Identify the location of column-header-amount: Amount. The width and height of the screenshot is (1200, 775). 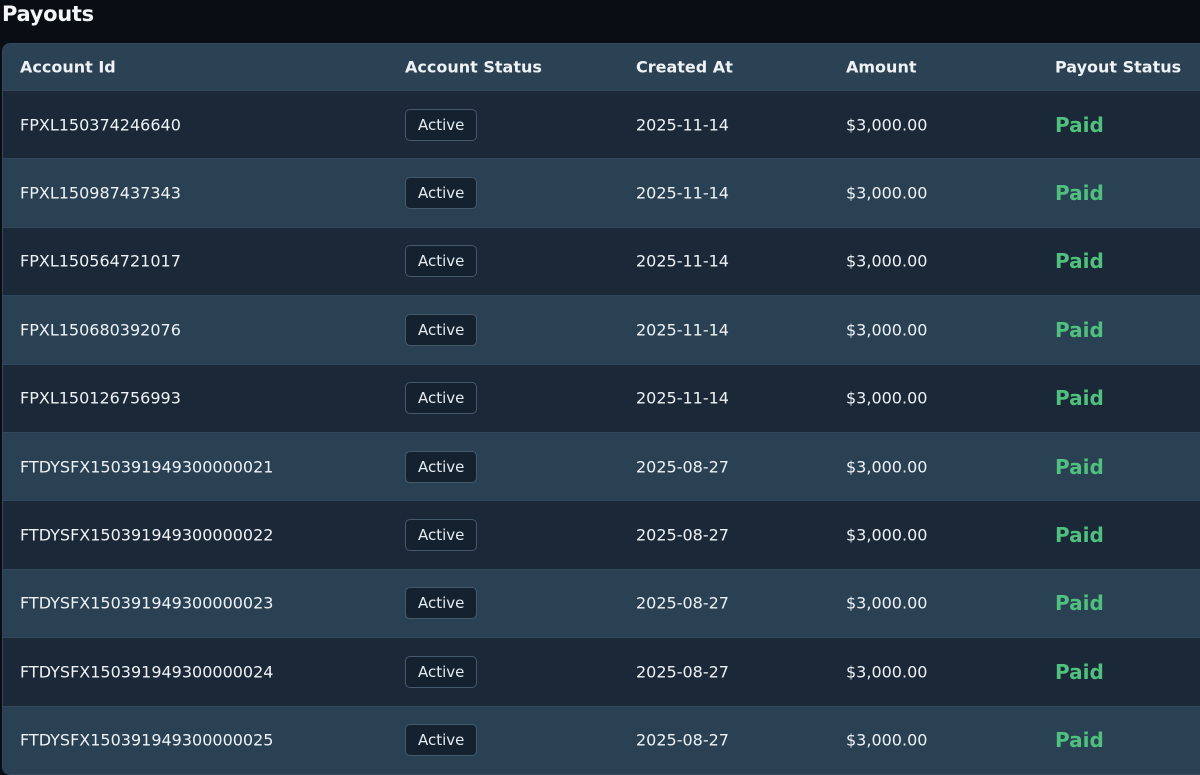
(881, 67).